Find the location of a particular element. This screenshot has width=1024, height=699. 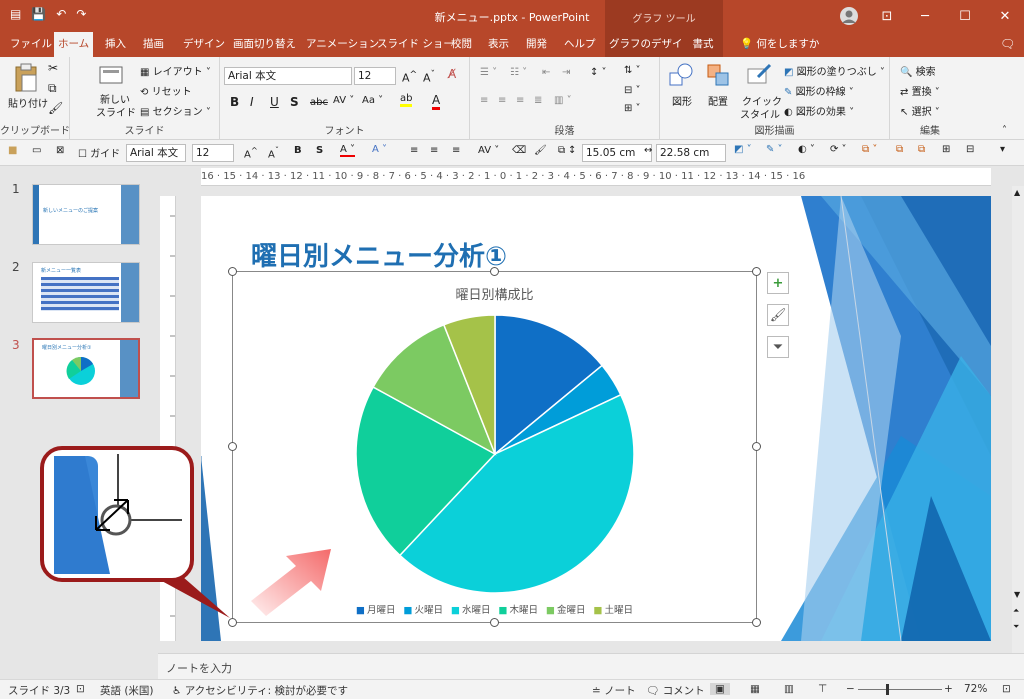

format-align-right-icon: ≡ is located at coordinates (456, 150).